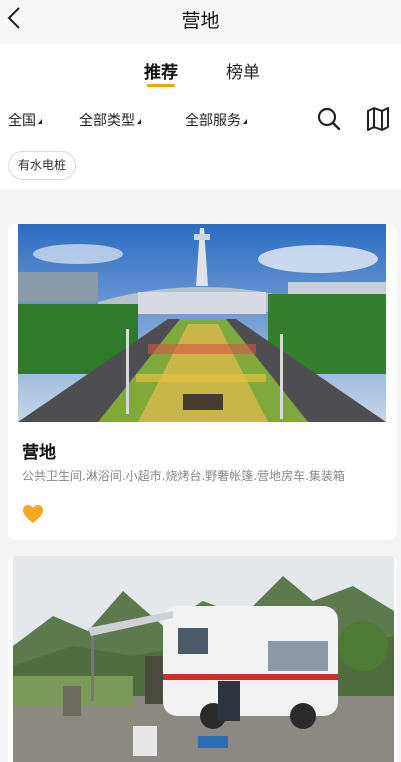 This screenshot has height=762, width=401. What do you see at coordinates (22, 121) in the screenshot?
I see `filter-region-label: 全国` at bounding box center [22, 121].